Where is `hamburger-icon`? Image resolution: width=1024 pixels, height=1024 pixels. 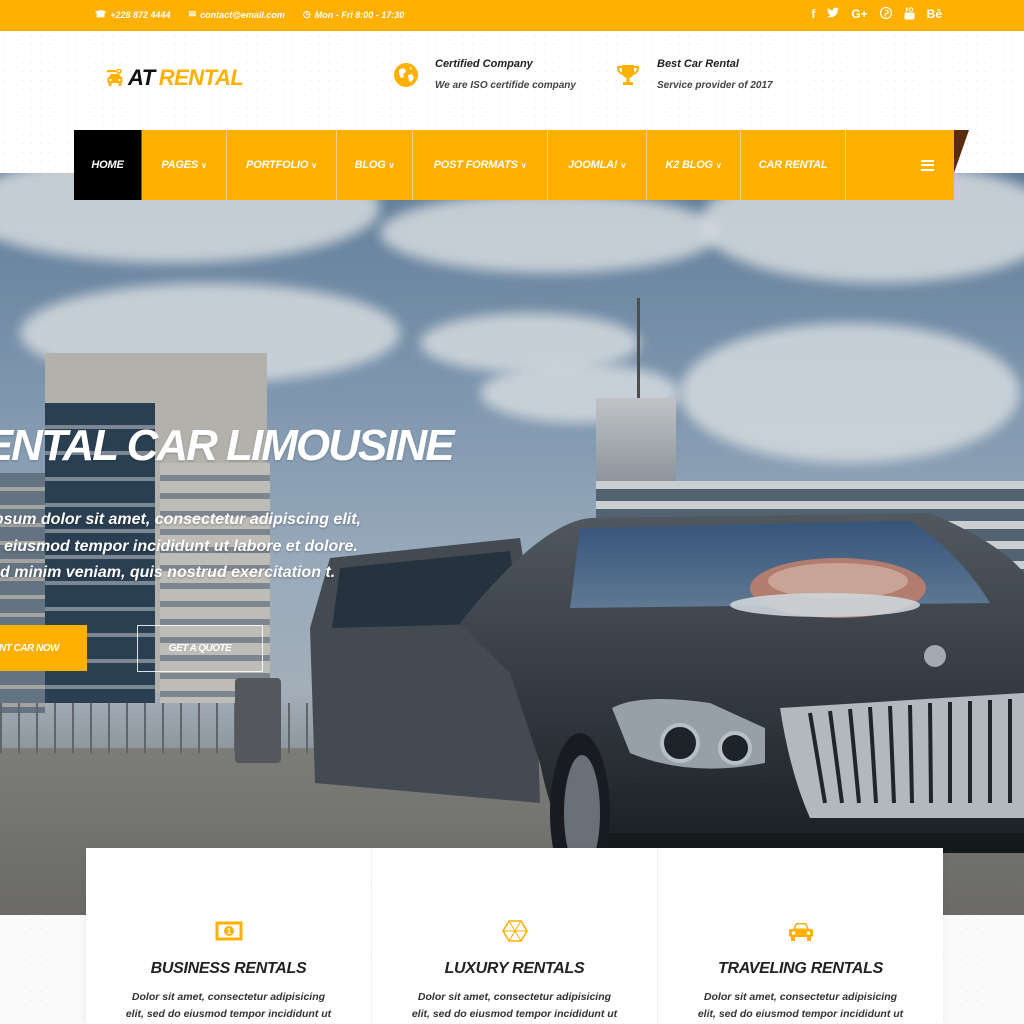 hamburger-icon is located at coordinates (927, 165).